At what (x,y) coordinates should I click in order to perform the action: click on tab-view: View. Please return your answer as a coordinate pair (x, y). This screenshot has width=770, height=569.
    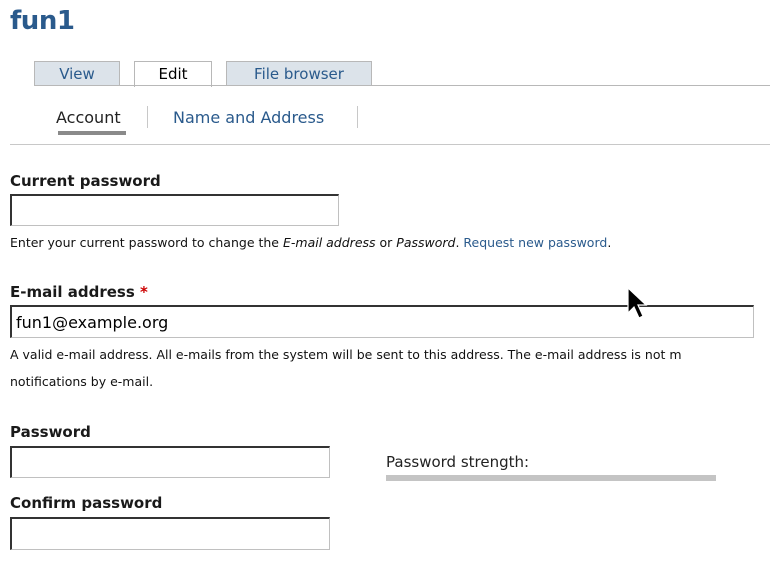
    Looking at the image, I should click on (77, 73).